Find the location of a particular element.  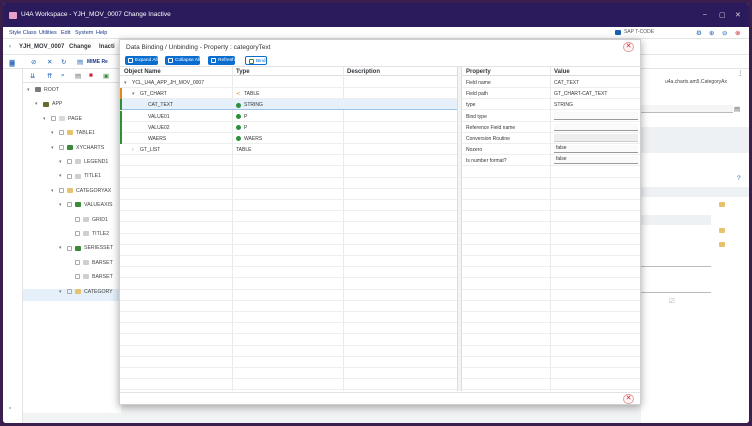

dialog-close-button: ✕ is located at coordinates (628, 47).